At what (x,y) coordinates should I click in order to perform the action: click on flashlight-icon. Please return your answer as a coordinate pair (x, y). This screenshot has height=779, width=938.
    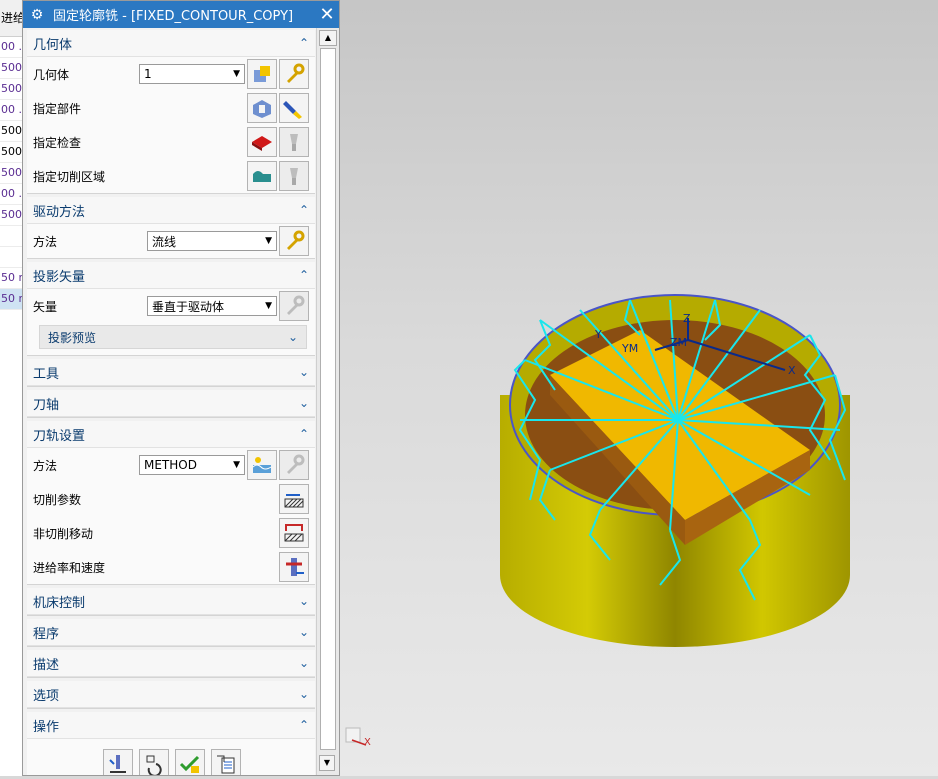
    Looking at the image, I should click on (294, 142).